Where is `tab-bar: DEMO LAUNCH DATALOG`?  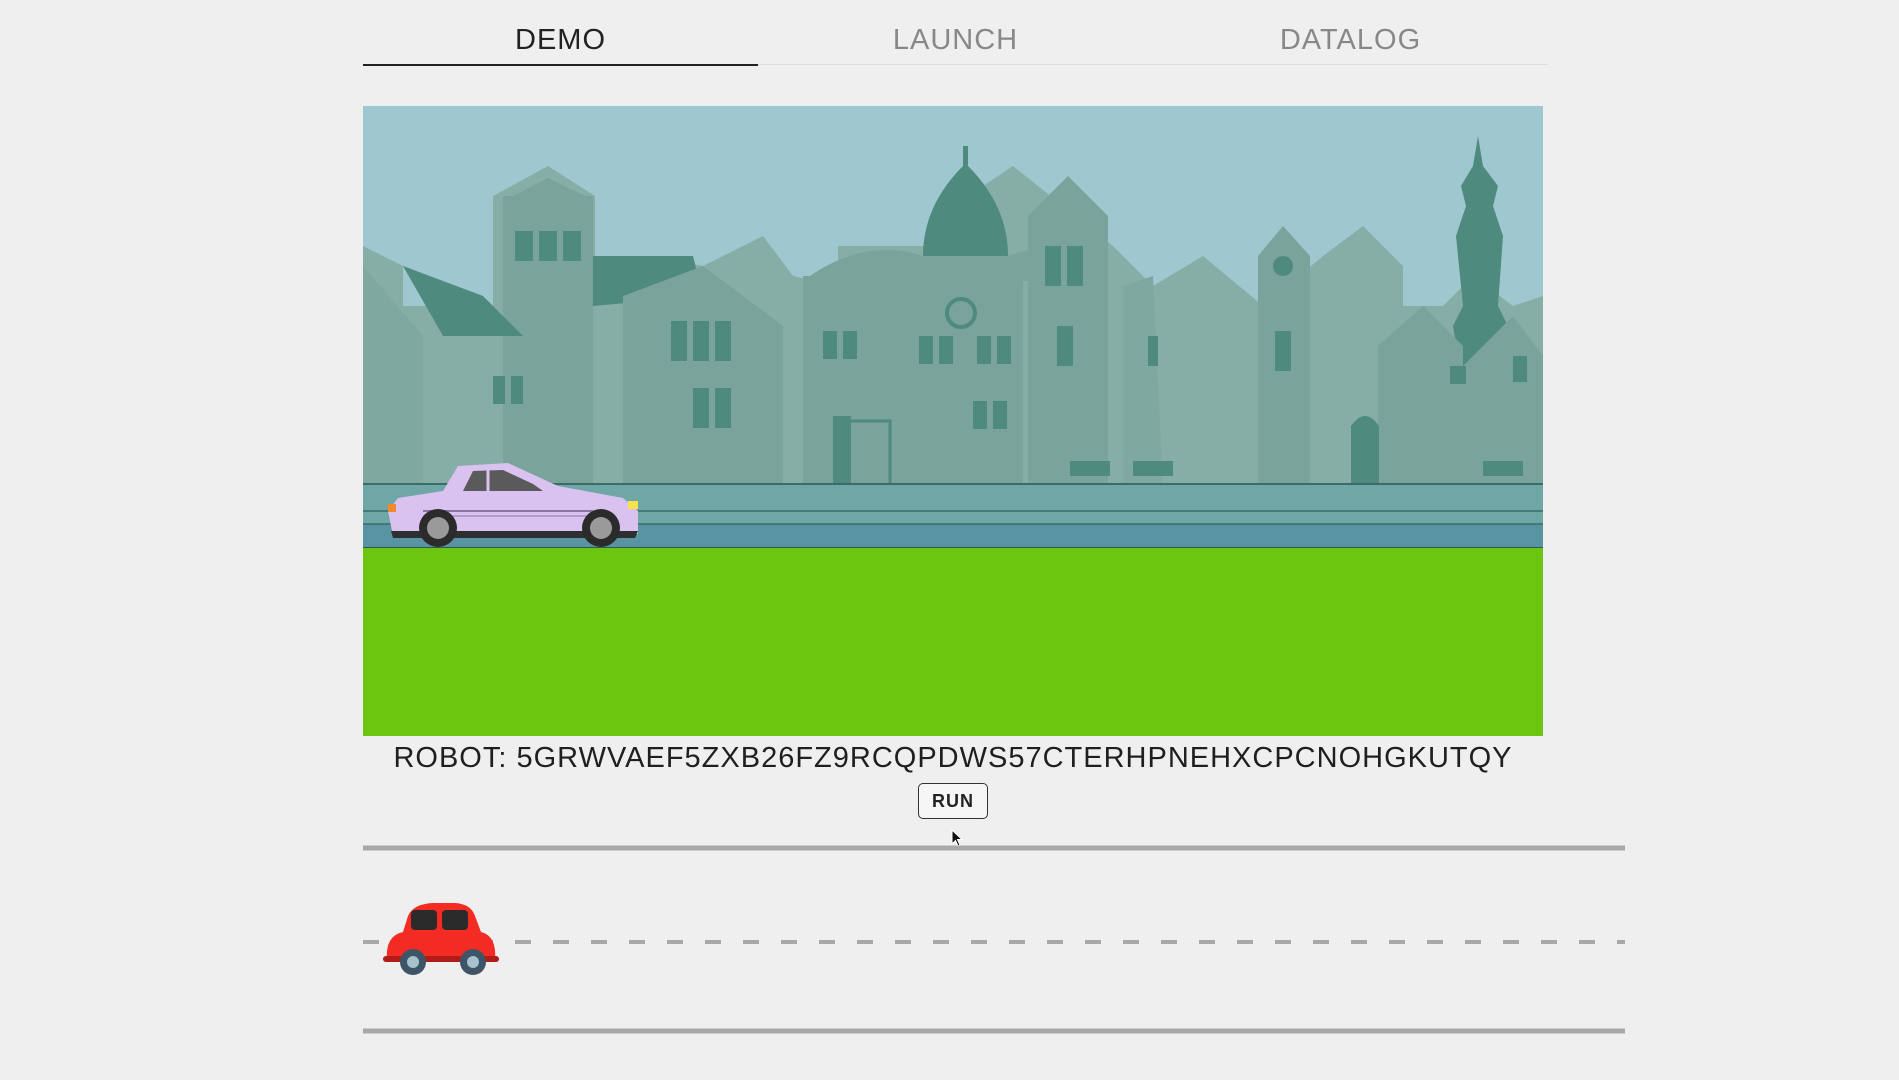 tab-bar: DEMO LAUNCH DATALOG is located at coordinates (955, 38).